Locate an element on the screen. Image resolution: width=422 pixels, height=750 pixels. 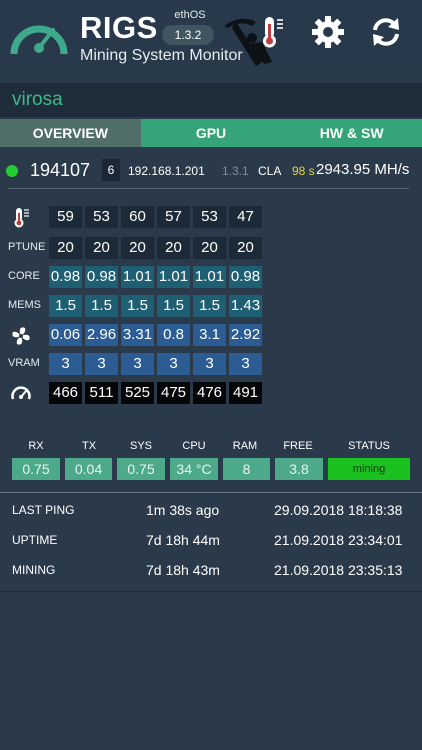
summary-header-tx: TX is located at coordinates (89, 446).